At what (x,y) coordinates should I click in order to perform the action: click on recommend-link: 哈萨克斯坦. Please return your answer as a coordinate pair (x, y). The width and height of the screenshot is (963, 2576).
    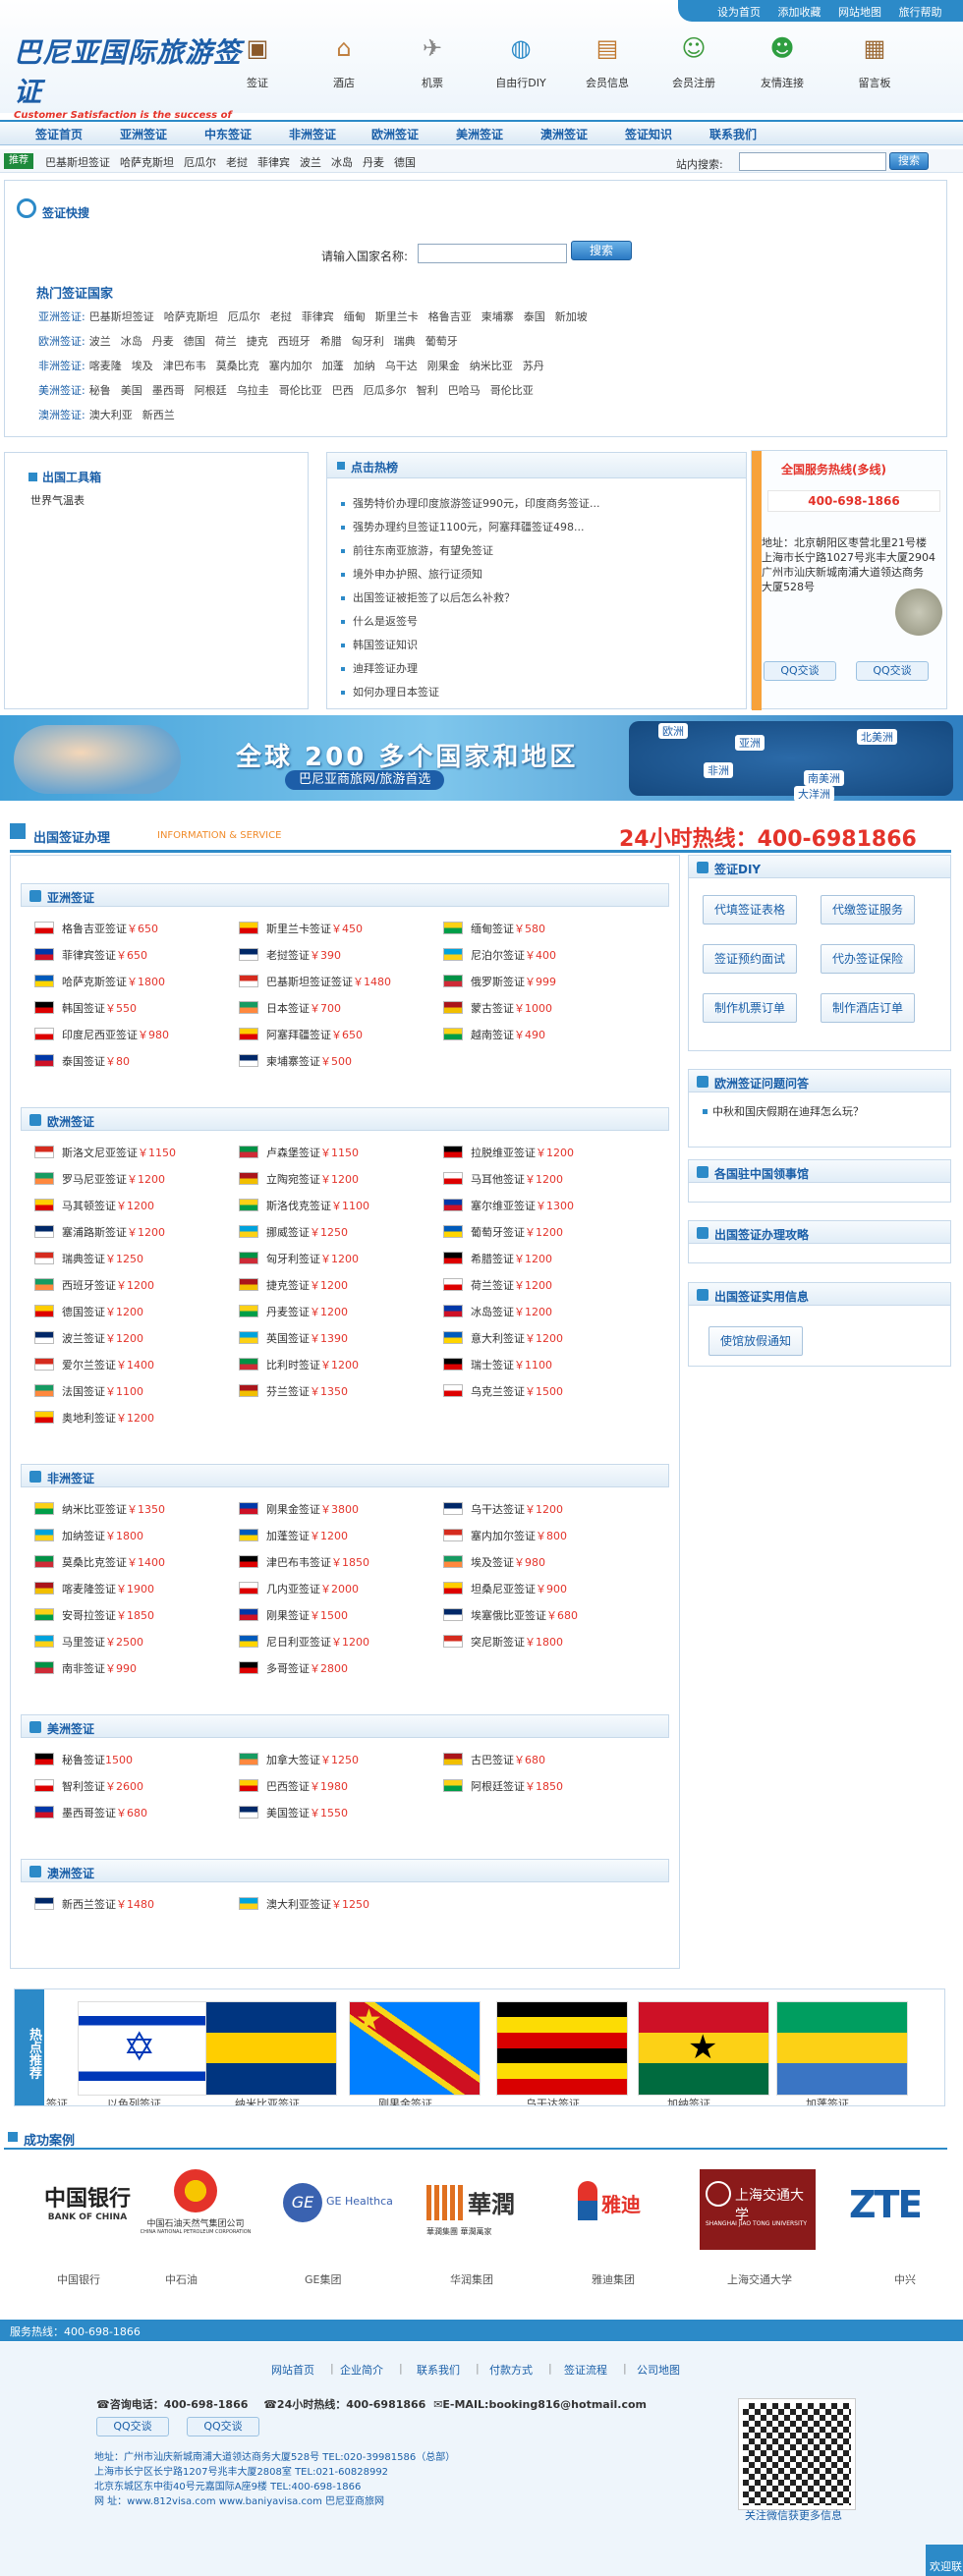
    Looking at the image, I should click on (147, 162).